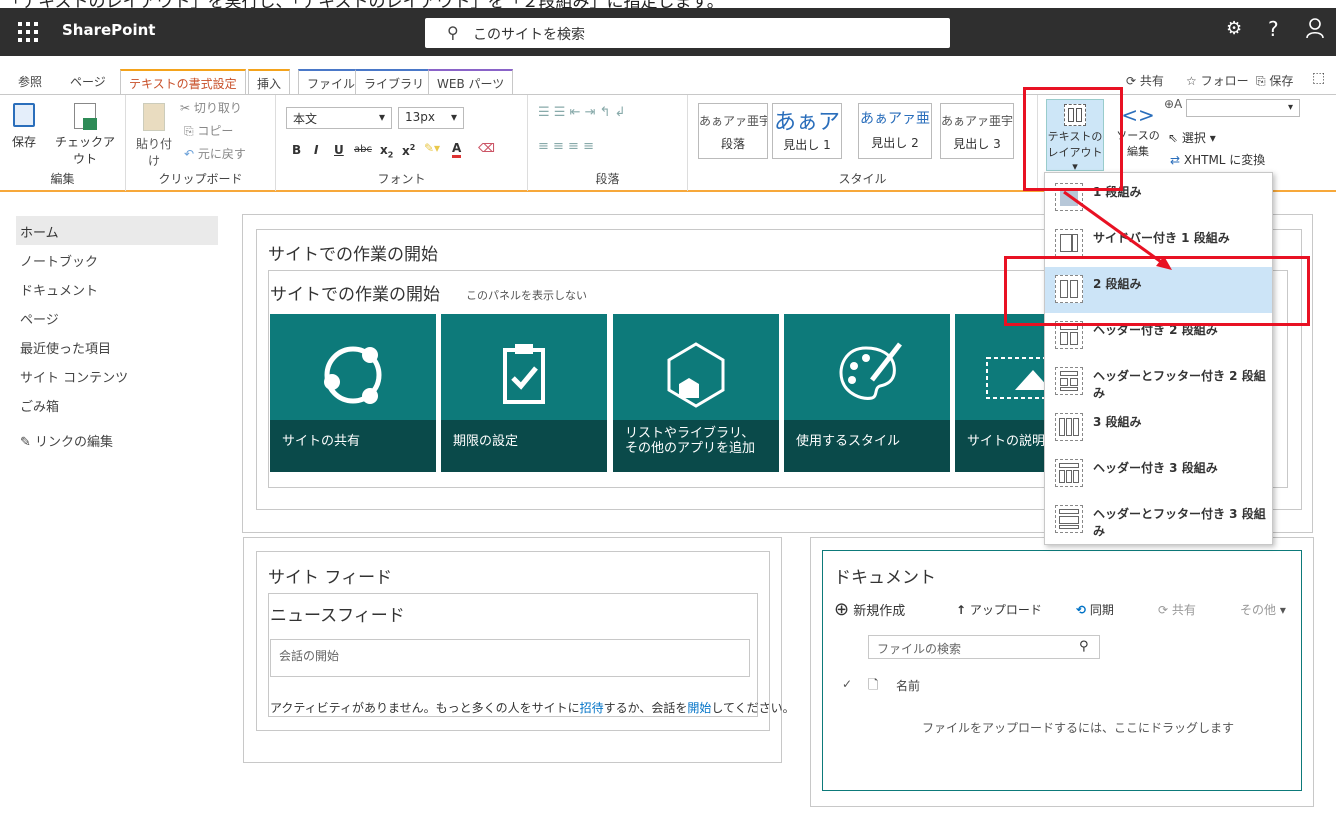 This screenshot has width=1336, height=818. What do you see at coordinates (471, 81) in the screenshot?
I see `tab-webparts: WEB パーツ` at bounding box center [471, 81].